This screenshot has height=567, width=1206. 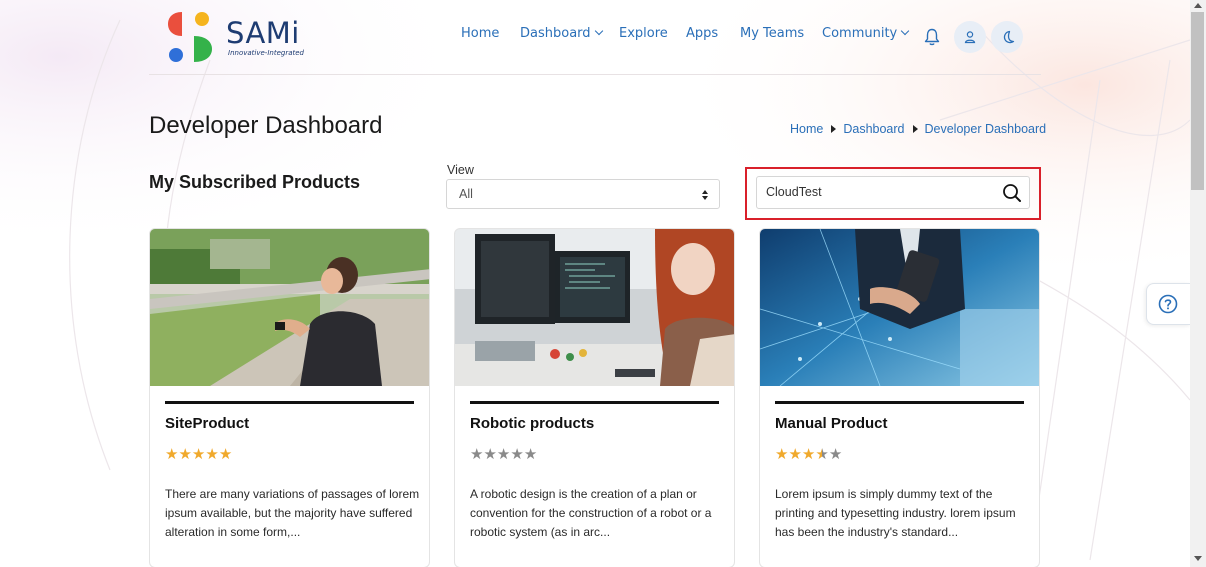 I want to click on nav-community: Community, so click(x=866, y=33).